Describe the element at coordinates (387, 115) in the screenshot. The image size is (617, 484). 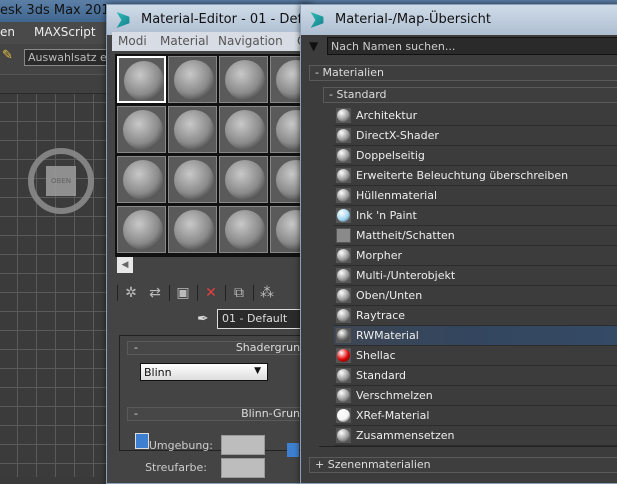
I see `material-type-label: Architektur` at that location.